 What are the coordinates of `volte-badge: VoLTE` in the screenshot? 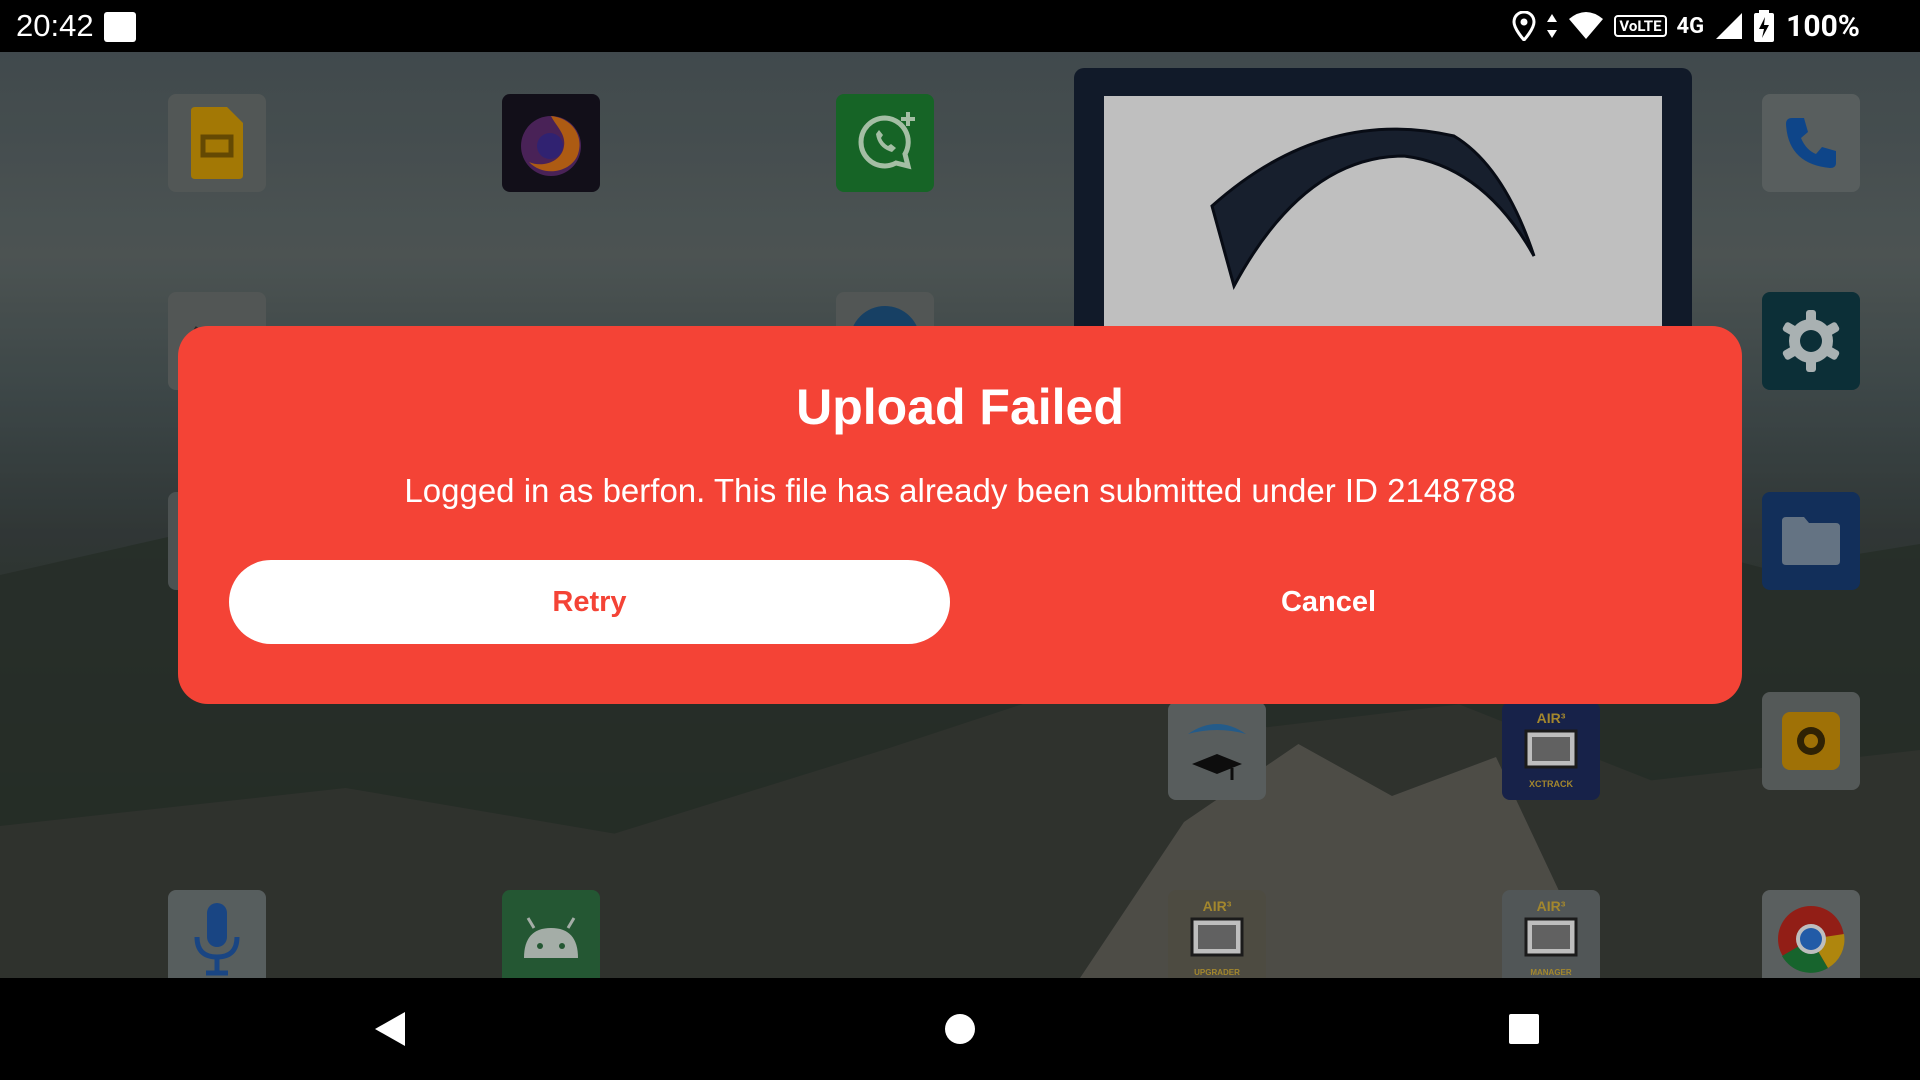 It's located at (1640, 26).